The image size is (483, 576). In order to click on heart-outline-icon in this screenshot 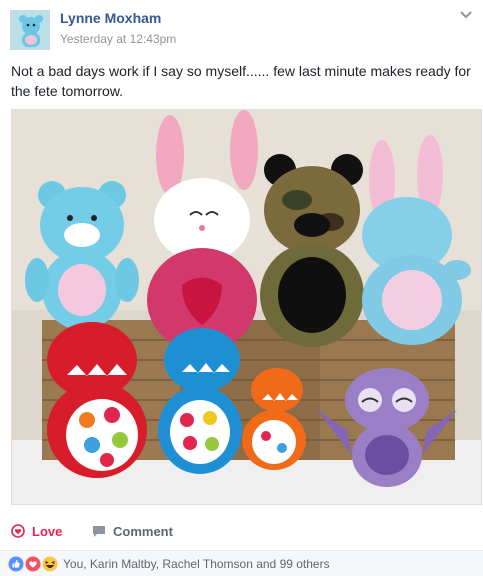, I will do `click(18, 531)`.